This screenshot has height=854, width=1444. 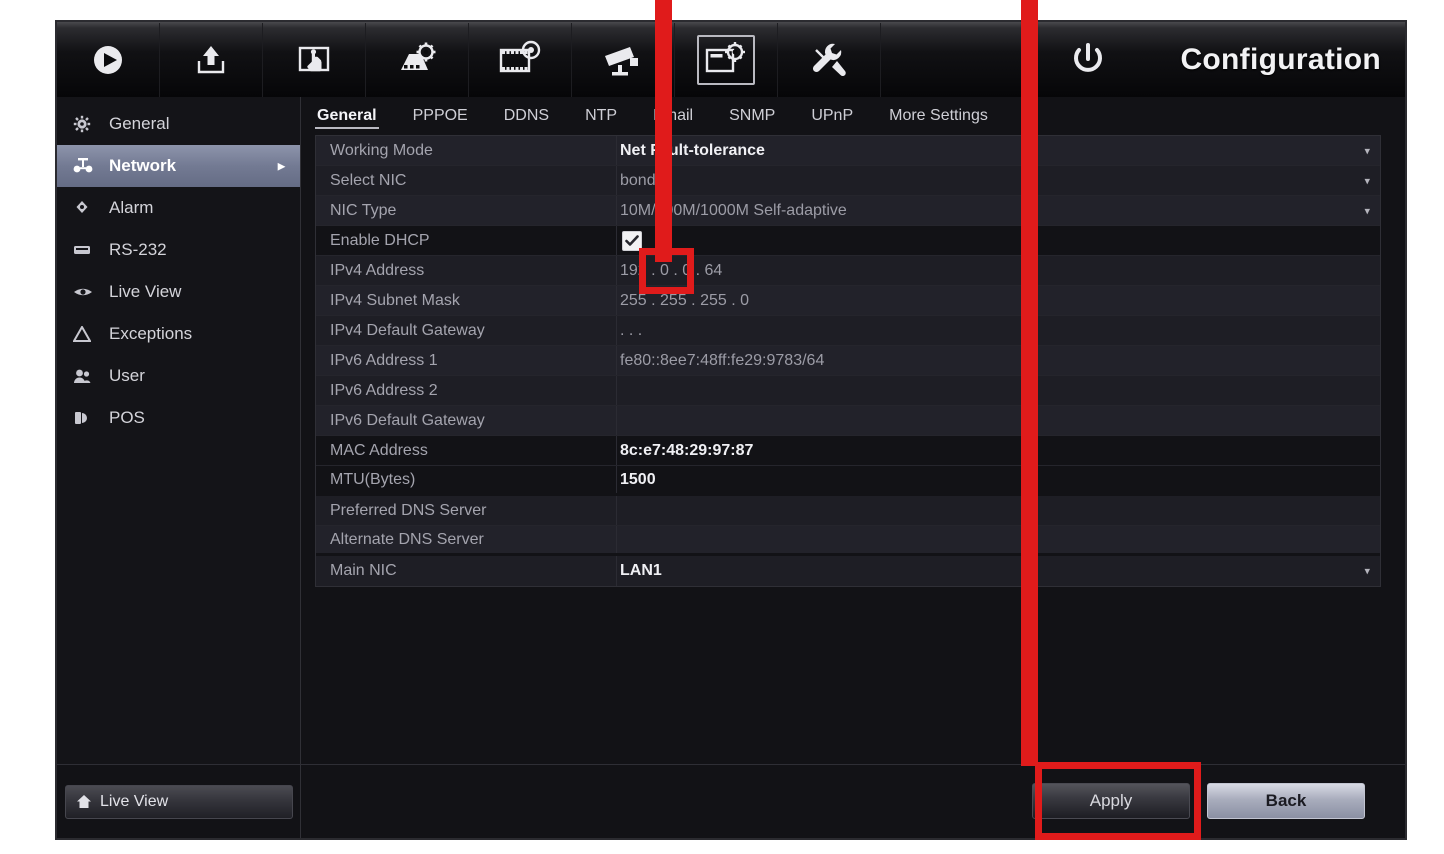 What do you see at coordinates (998, 571) in the screenshot?
I see `main-nic-value: LAN1` at bounding box center [998, 571].